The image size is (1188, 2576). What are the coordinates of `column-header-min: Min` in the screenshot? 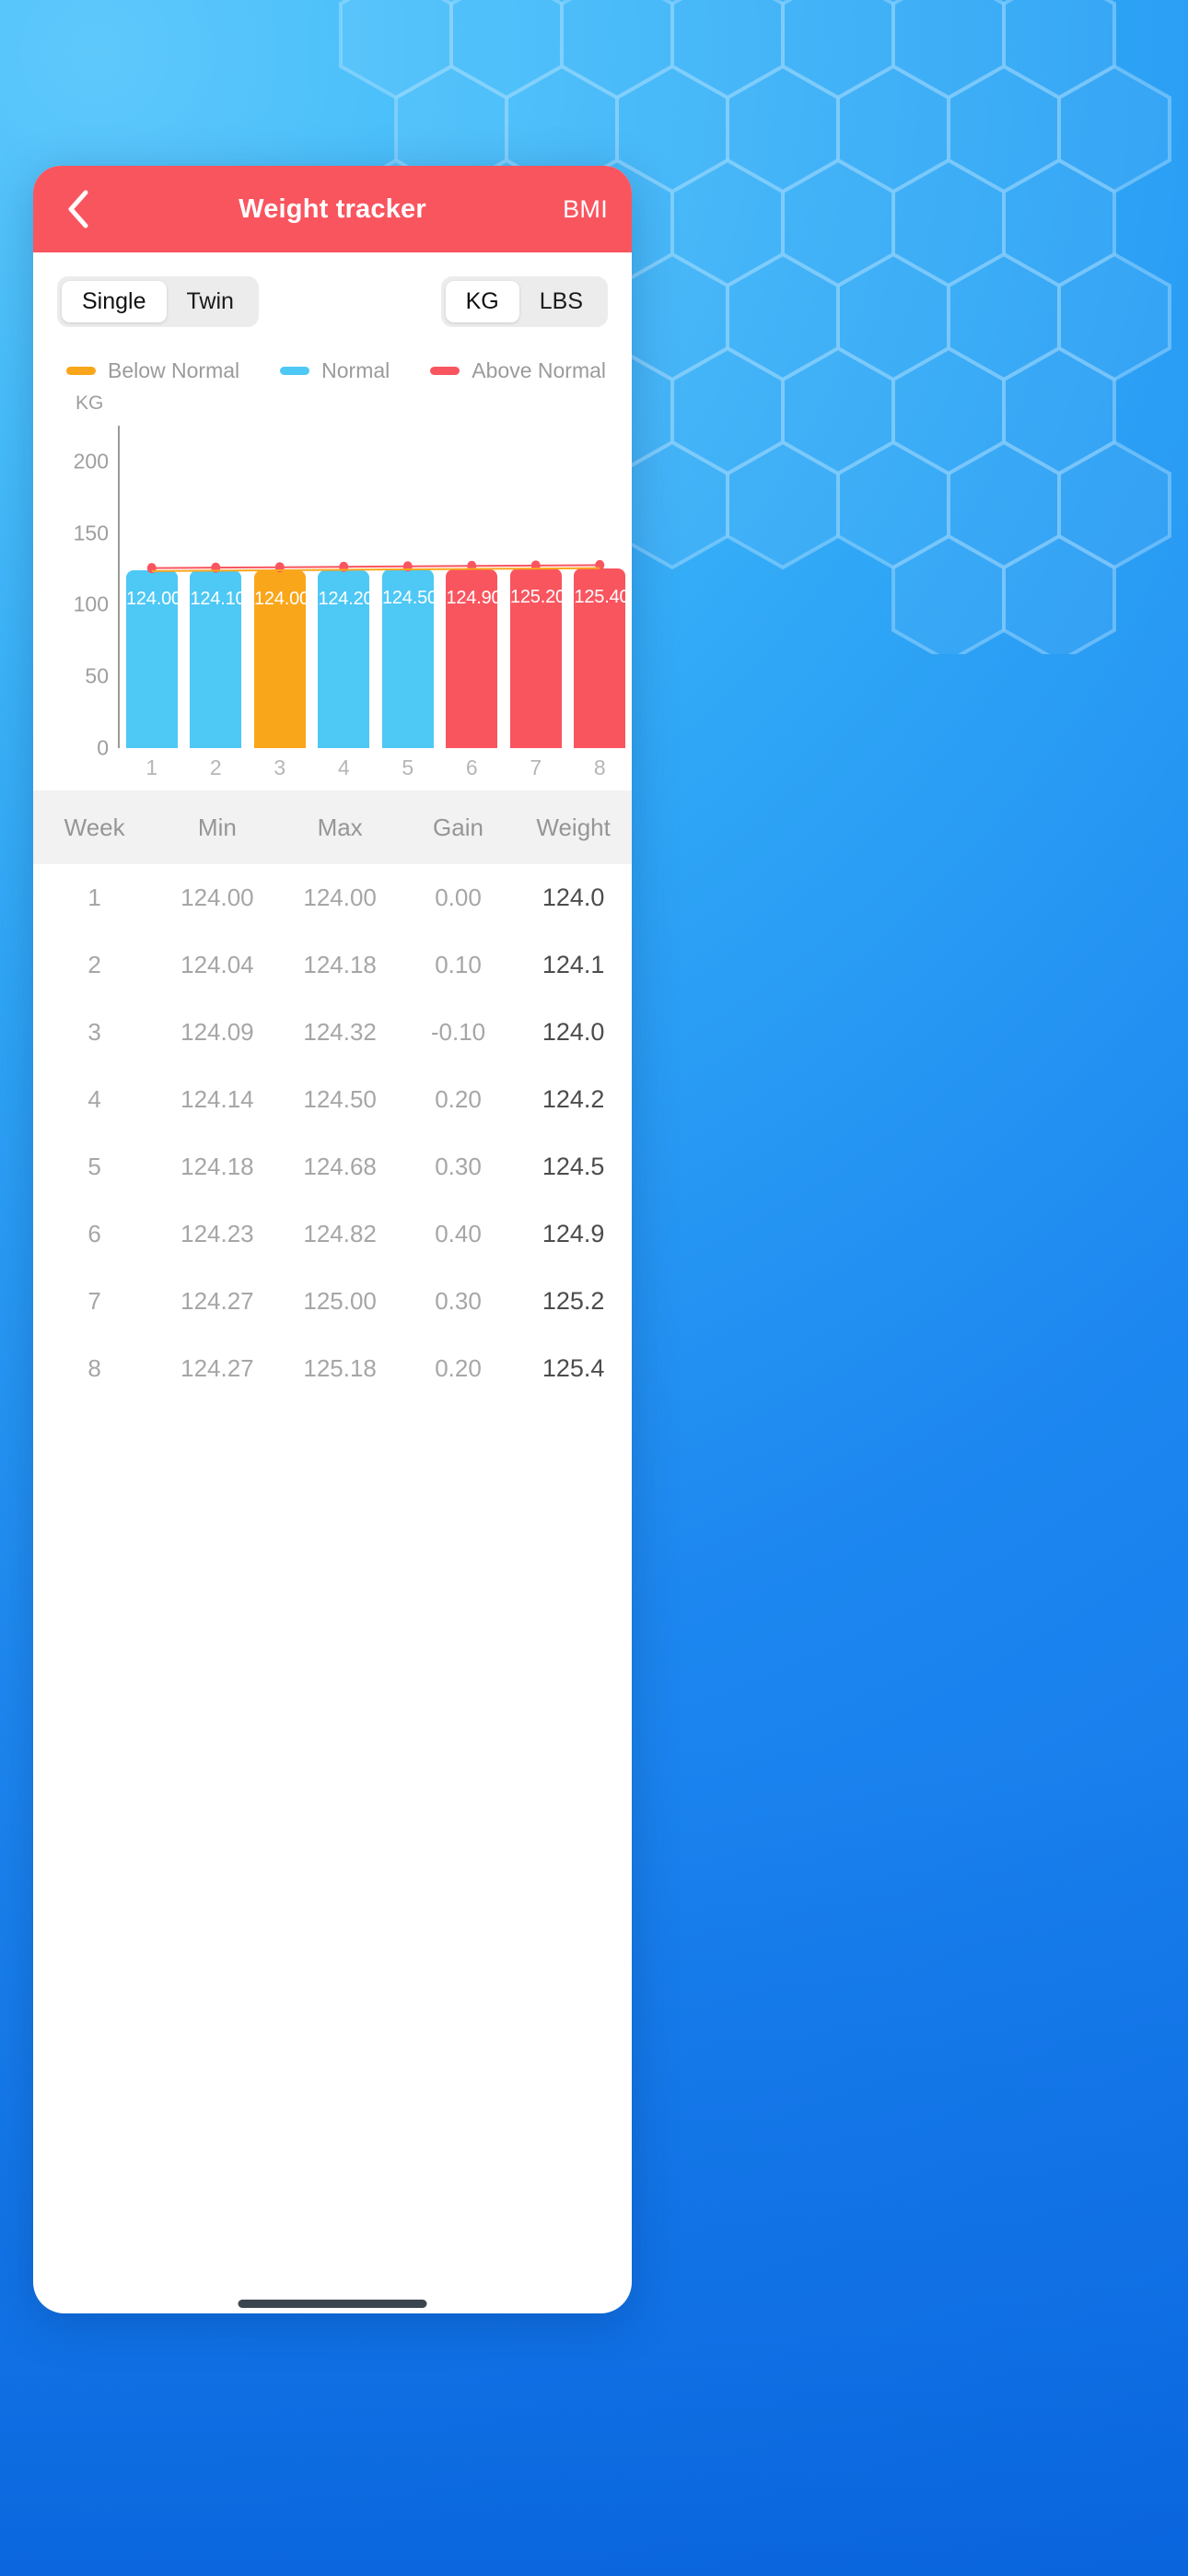 It's located at (217, 827).